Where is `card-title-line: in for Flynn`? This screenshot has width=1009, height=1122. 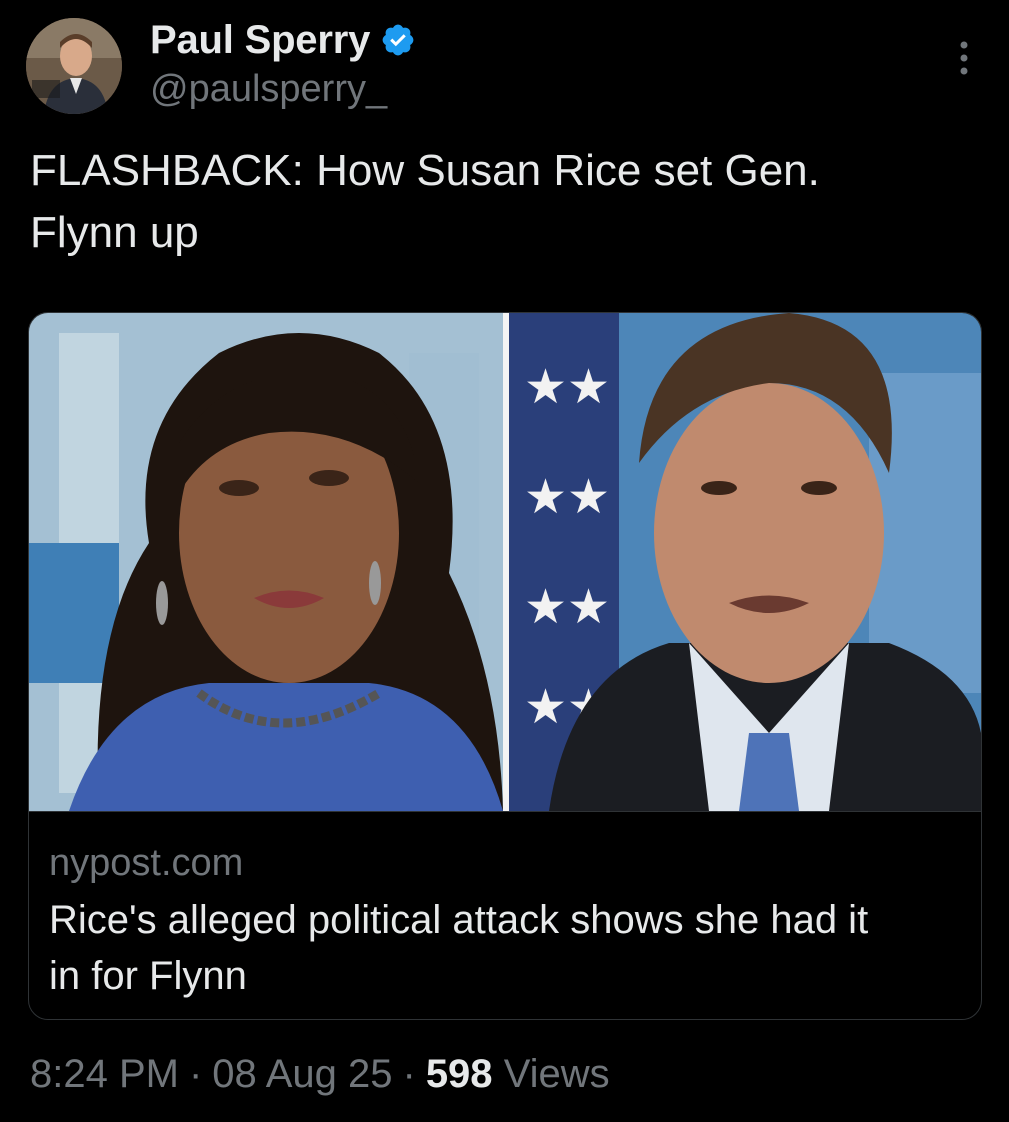
card-title-line: in for Flynn is located at coordinates (148, 976).